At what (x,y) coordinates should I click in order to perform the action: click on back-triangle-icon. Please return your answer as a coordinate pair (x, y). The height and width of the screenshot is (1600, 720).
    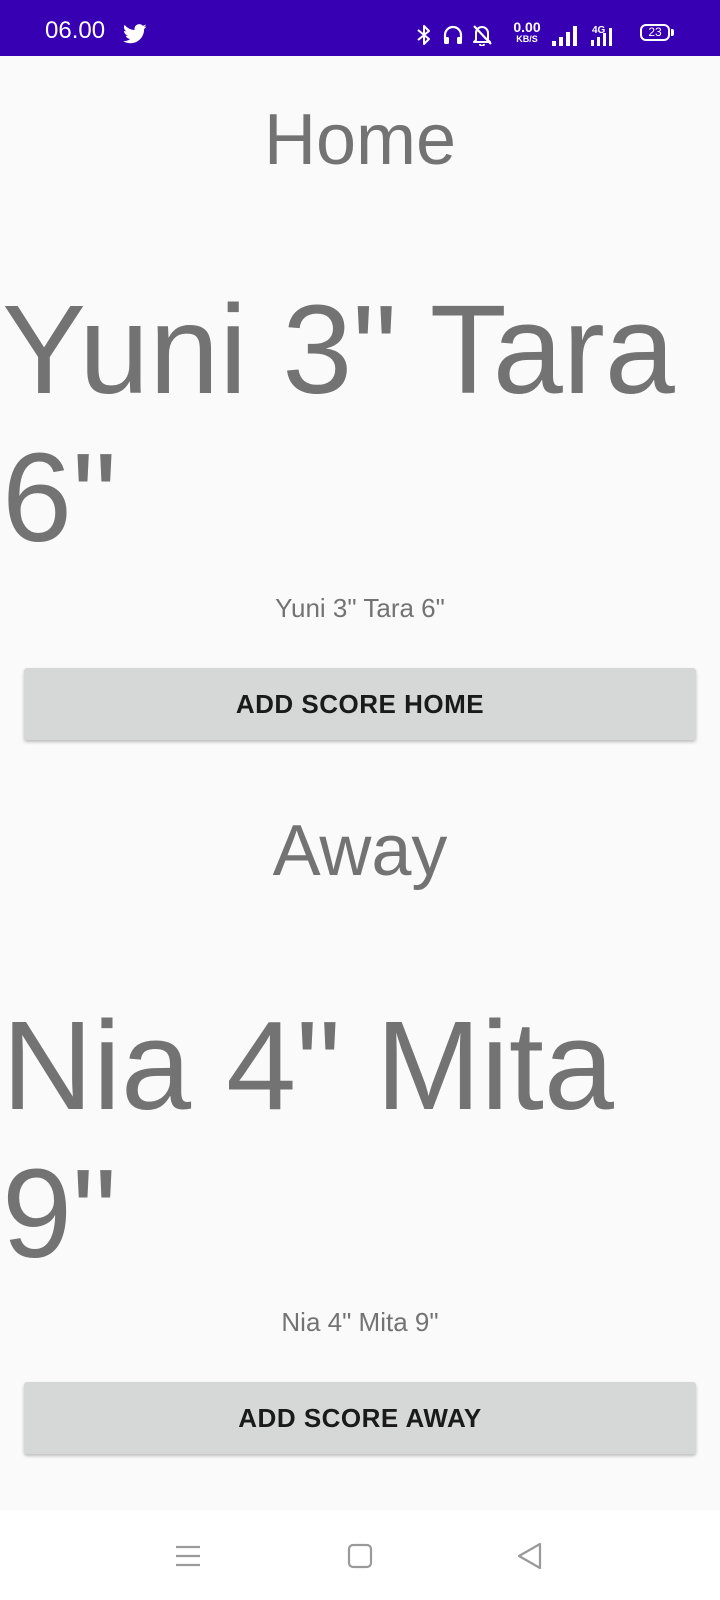
    Looking at the image, I should click on (530, 1556).